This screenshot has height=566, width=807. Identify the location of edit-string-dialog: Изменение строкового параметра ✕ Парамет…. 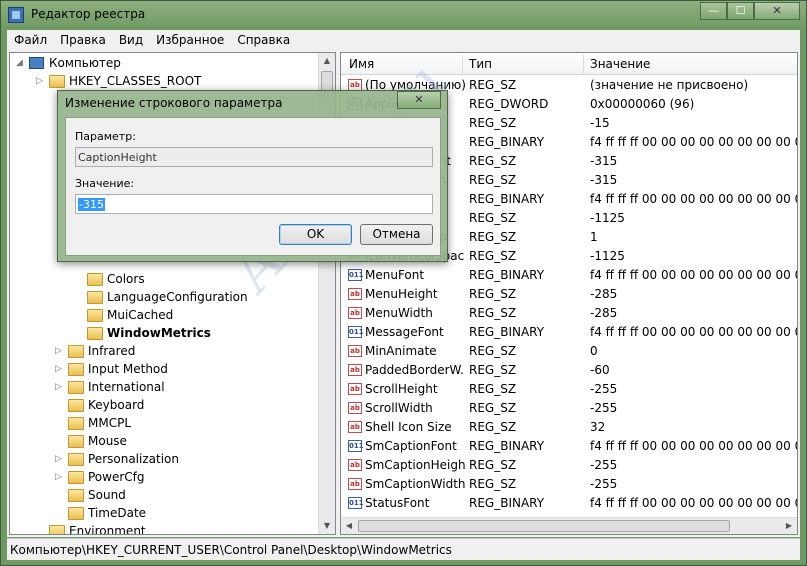
(252, 176).